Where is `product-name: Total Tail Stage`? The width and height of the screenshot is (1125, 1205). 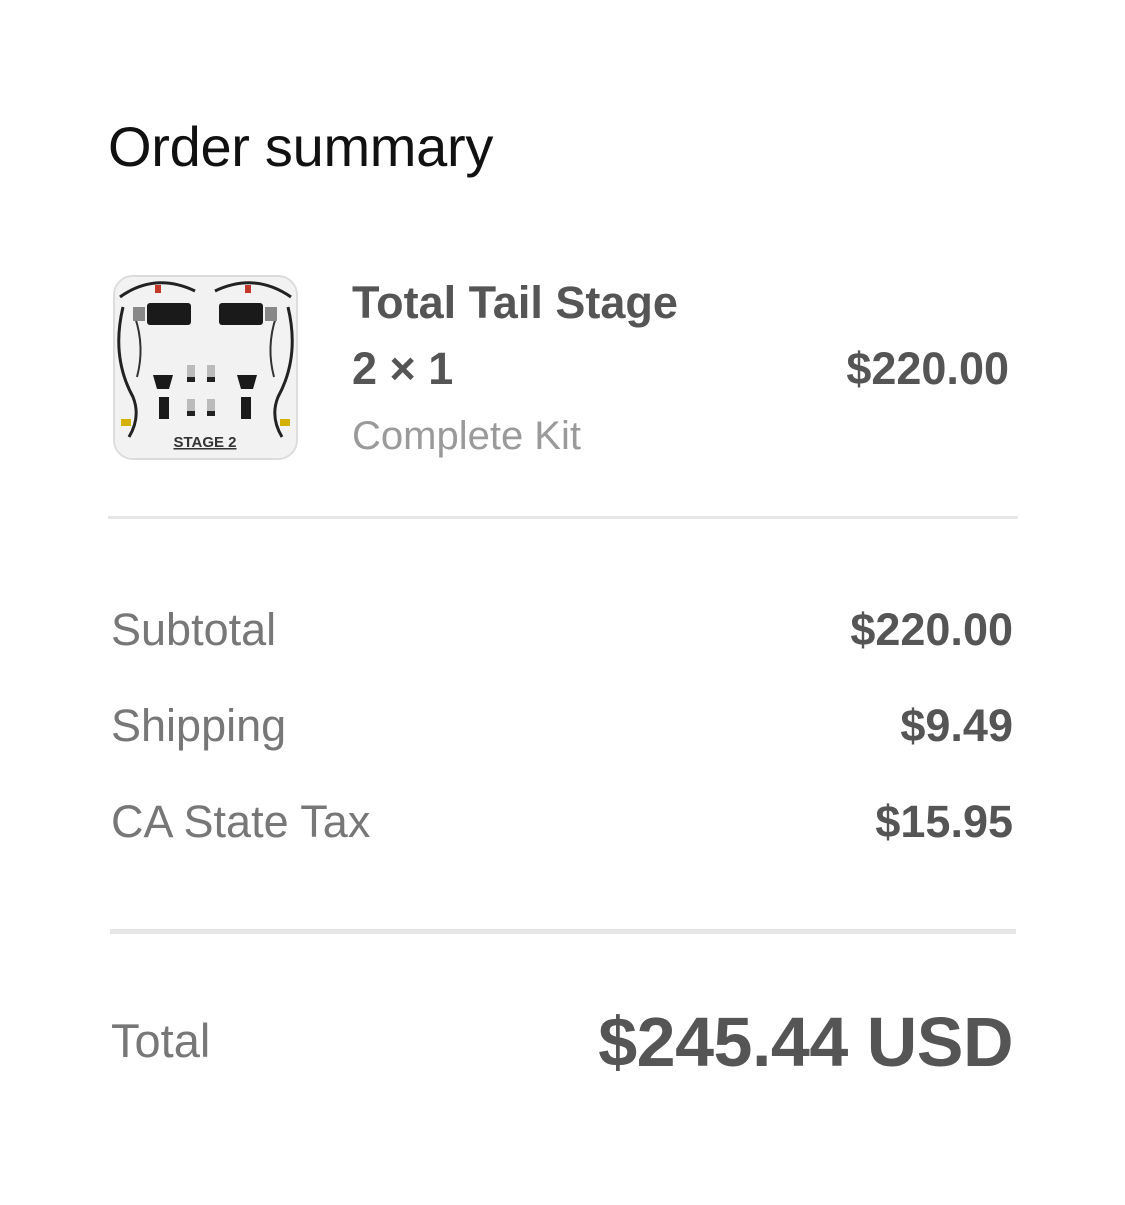
product-name: Total Tail Stage is located at coordinates (515, 302).